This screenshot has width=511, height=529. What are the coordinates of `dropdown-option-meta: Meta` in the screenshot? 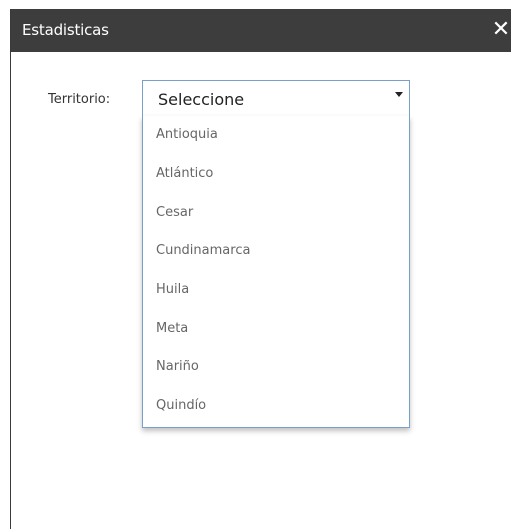 It's located at (172, 328).